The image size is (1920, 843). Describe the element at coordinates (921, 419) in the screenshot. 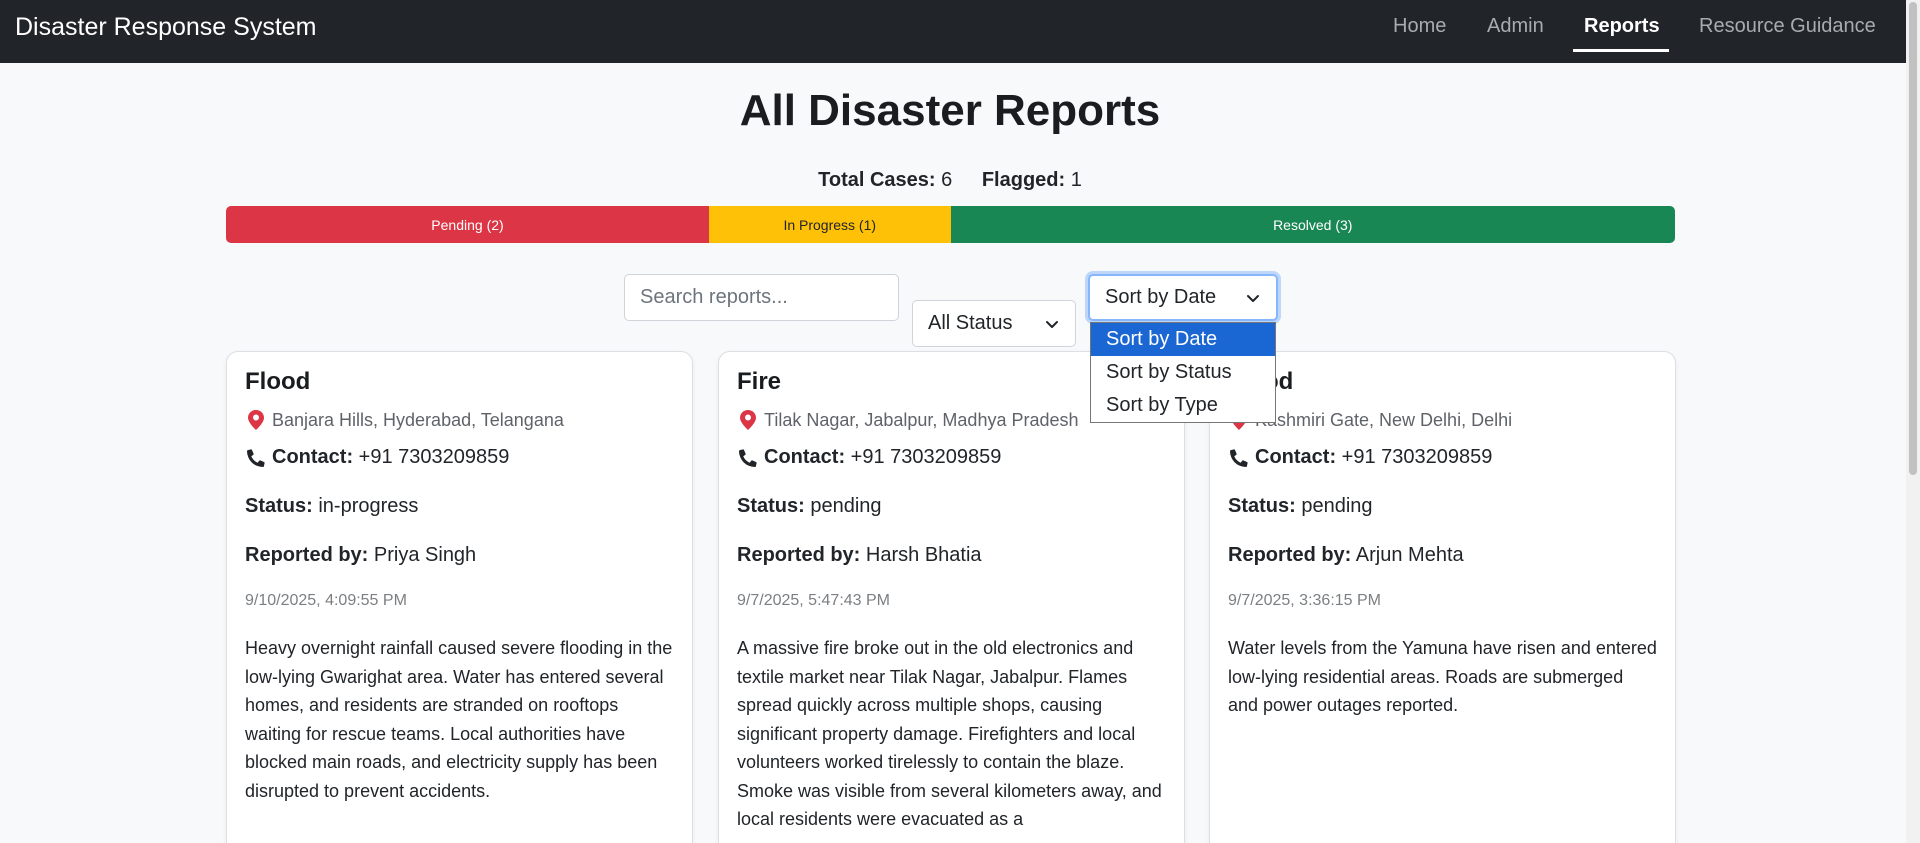

I see `report-location-text: Tilak Nagar, Jabalpur, Madhya Pradesh` at that location.